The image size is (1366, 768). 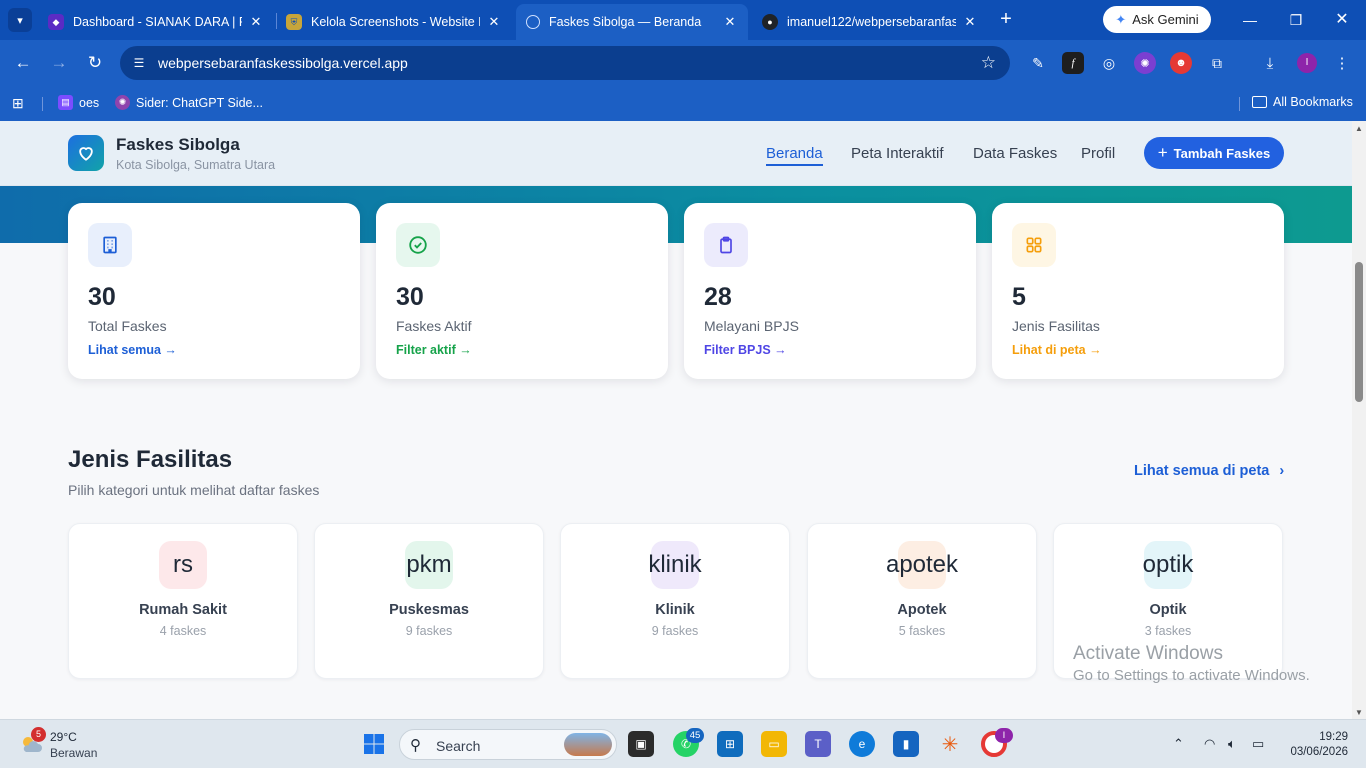 I want to click on tab-search-button: ▾, so click(x=20, y=20).